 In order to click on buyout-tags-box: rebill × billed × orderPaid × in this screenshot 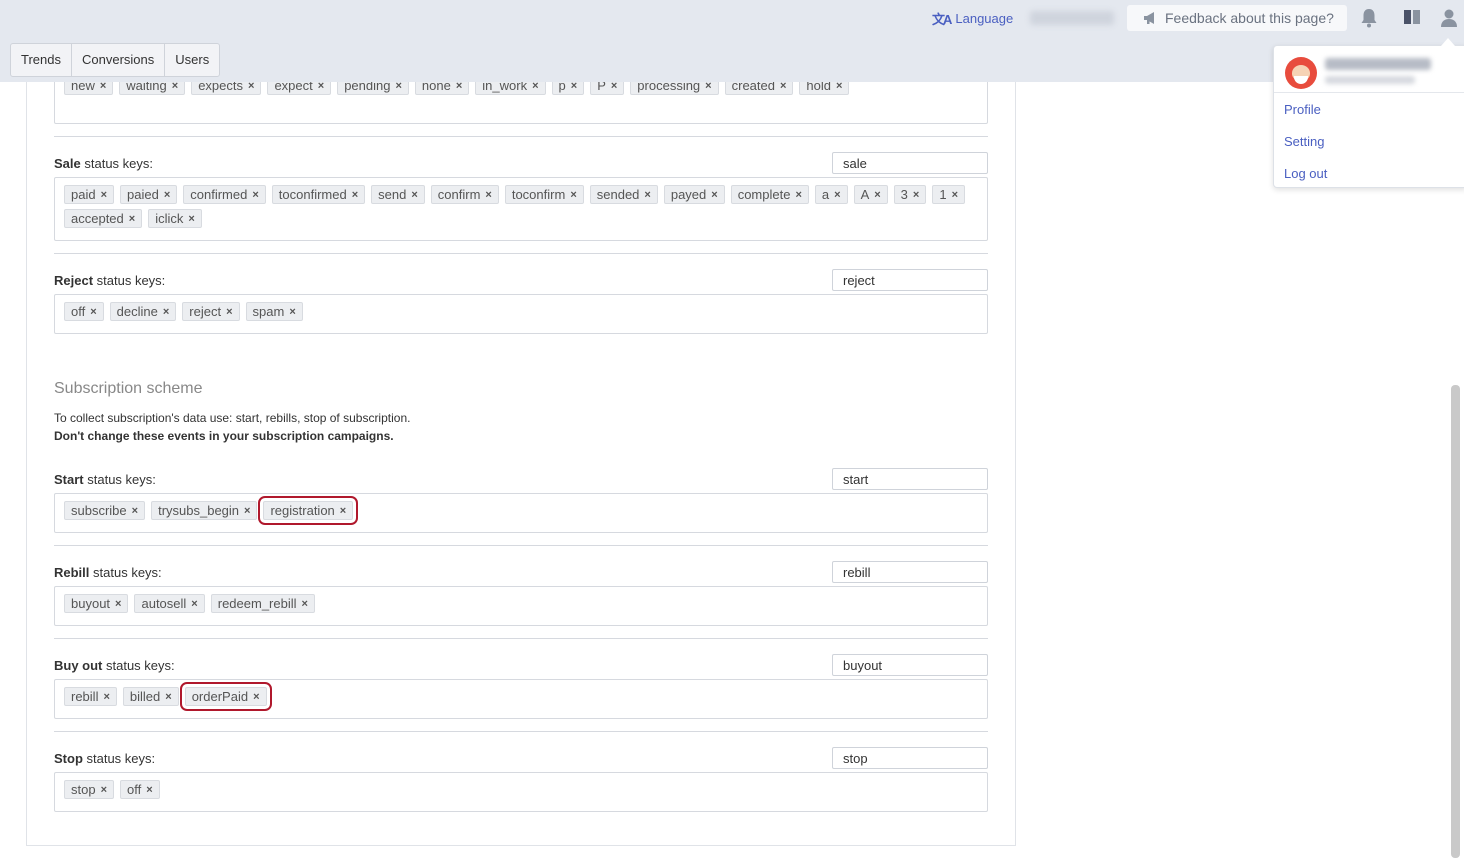, I will do `click(521, 699)`.